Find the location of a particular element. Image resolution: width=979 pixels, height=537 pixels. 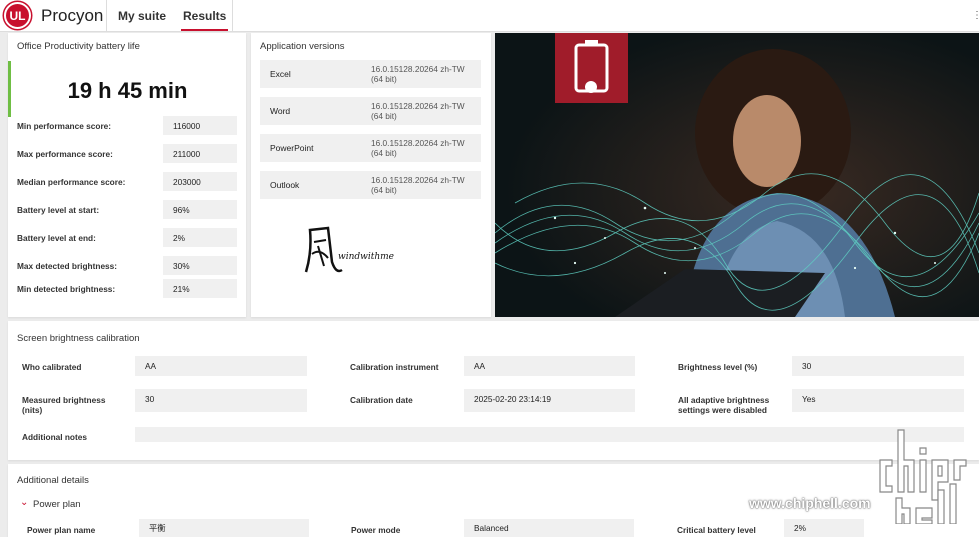

ul-logo: UL is located at coordinates (17, 15).